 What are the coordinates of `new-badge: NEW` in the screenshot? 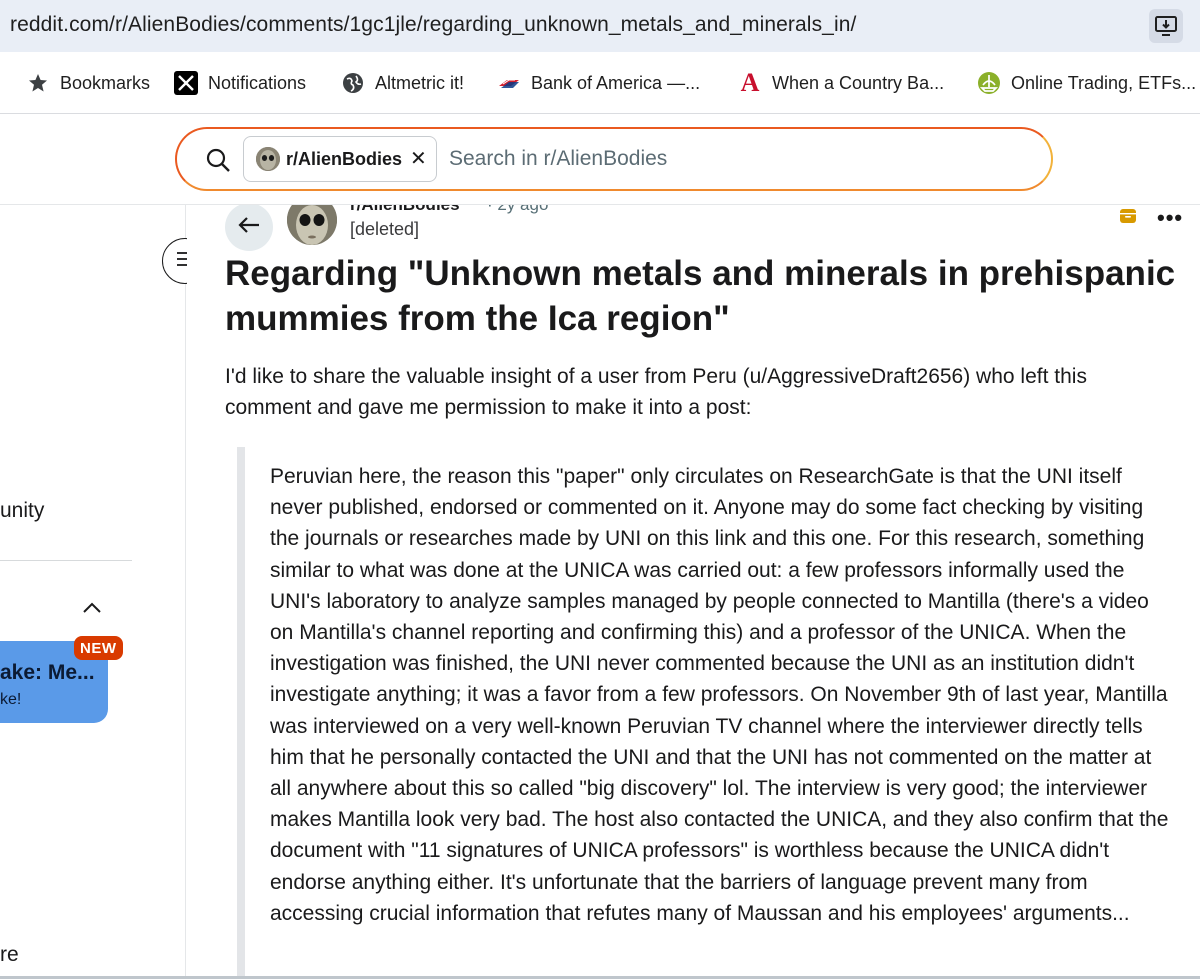 It's located at (98, 648).